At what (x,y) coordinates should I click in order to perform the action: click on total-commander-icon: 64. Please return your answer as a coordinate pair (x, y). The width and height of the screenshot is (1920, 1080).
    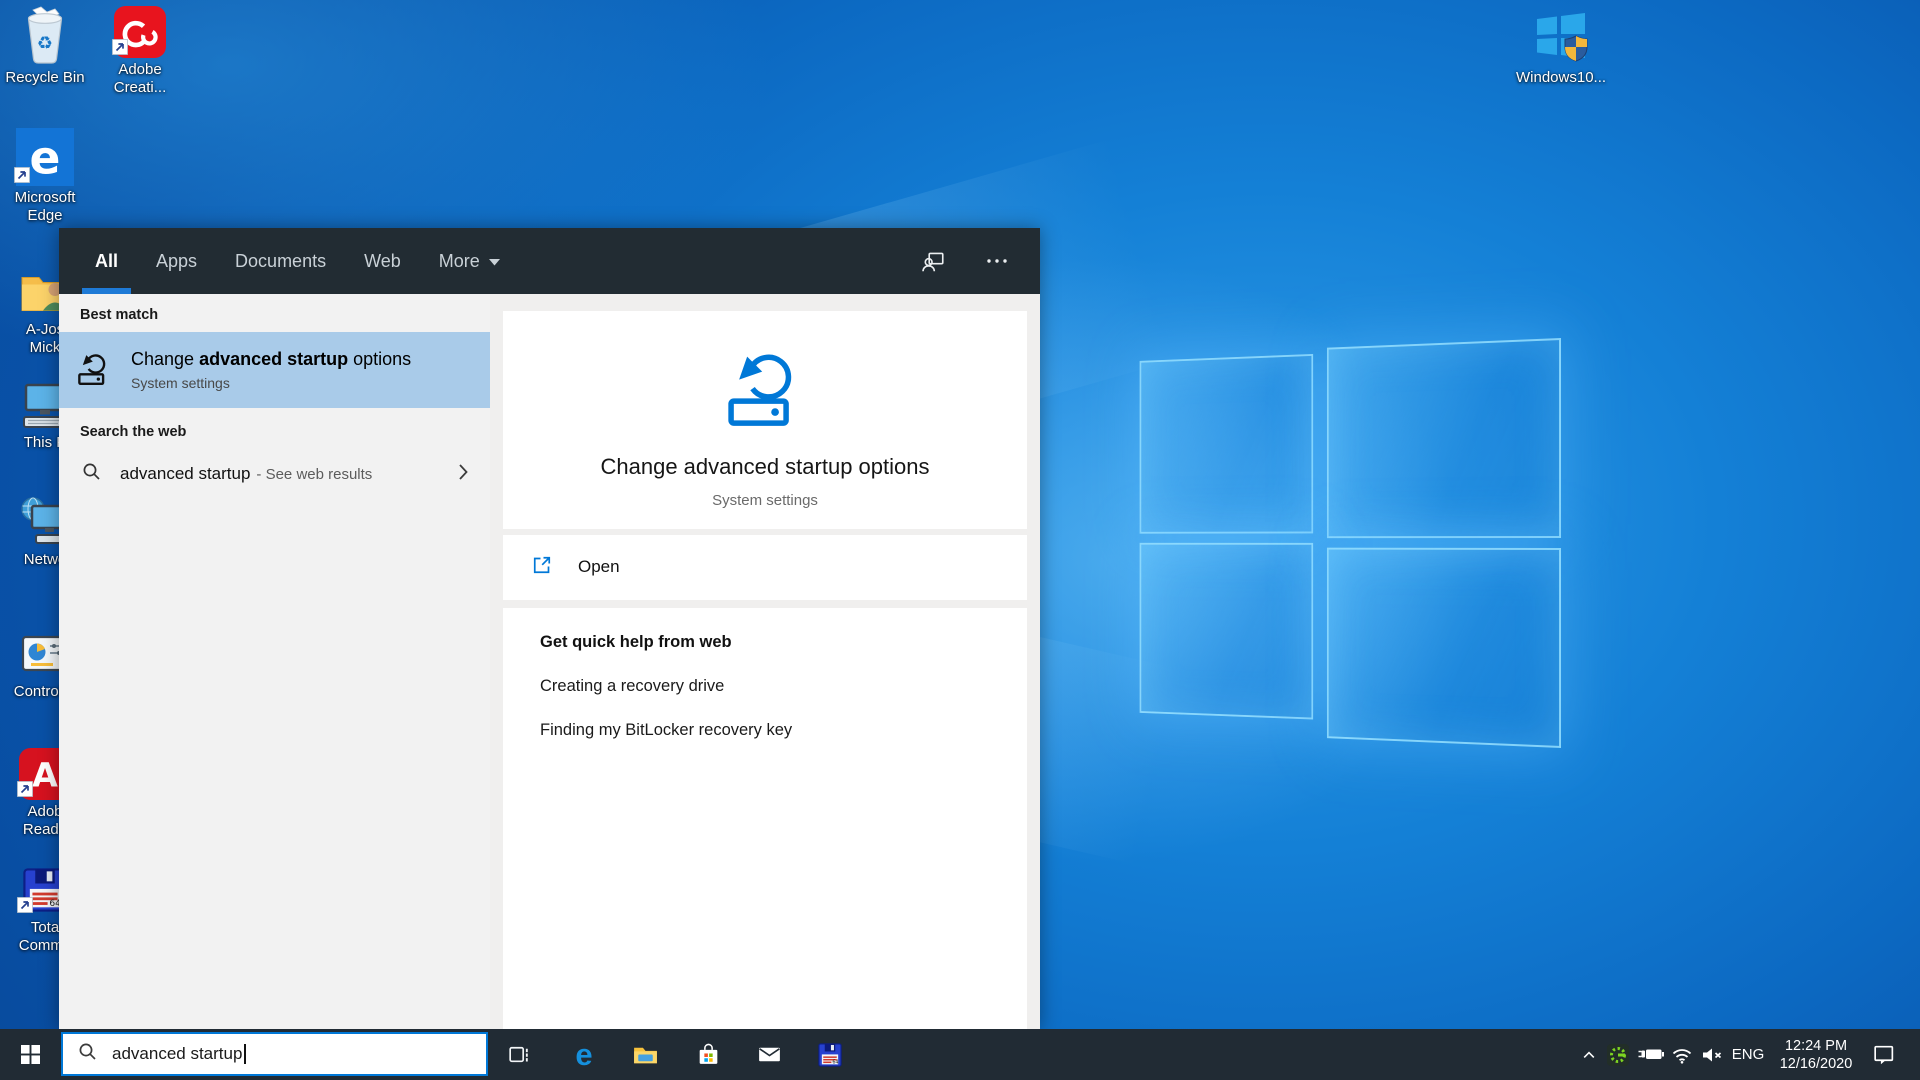
    Looking at the image, I should click on (830, 1054).